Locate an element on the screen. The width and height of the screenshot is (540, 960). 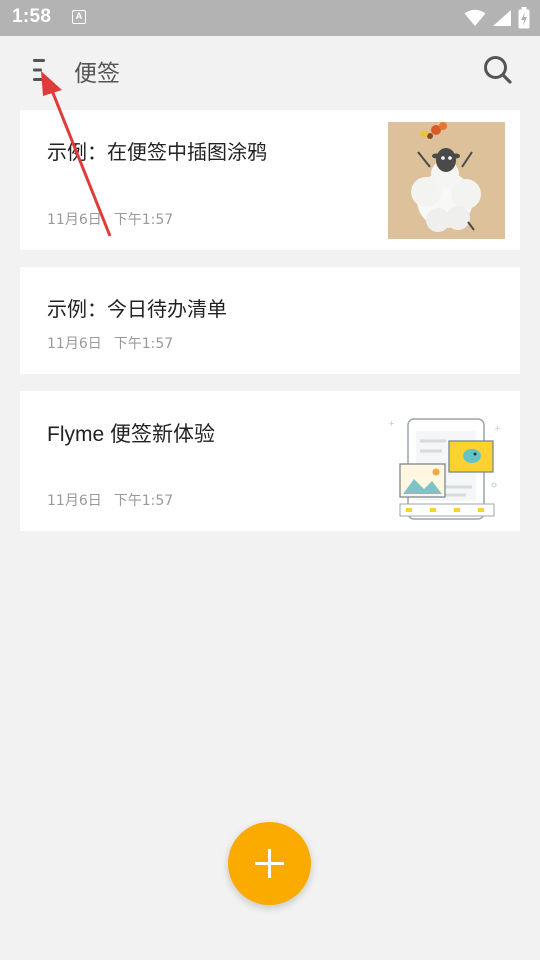
note-card: 示例：在便签中插图涂鸦 11月6日 下午1:57 is located at coordinates (270, 180).